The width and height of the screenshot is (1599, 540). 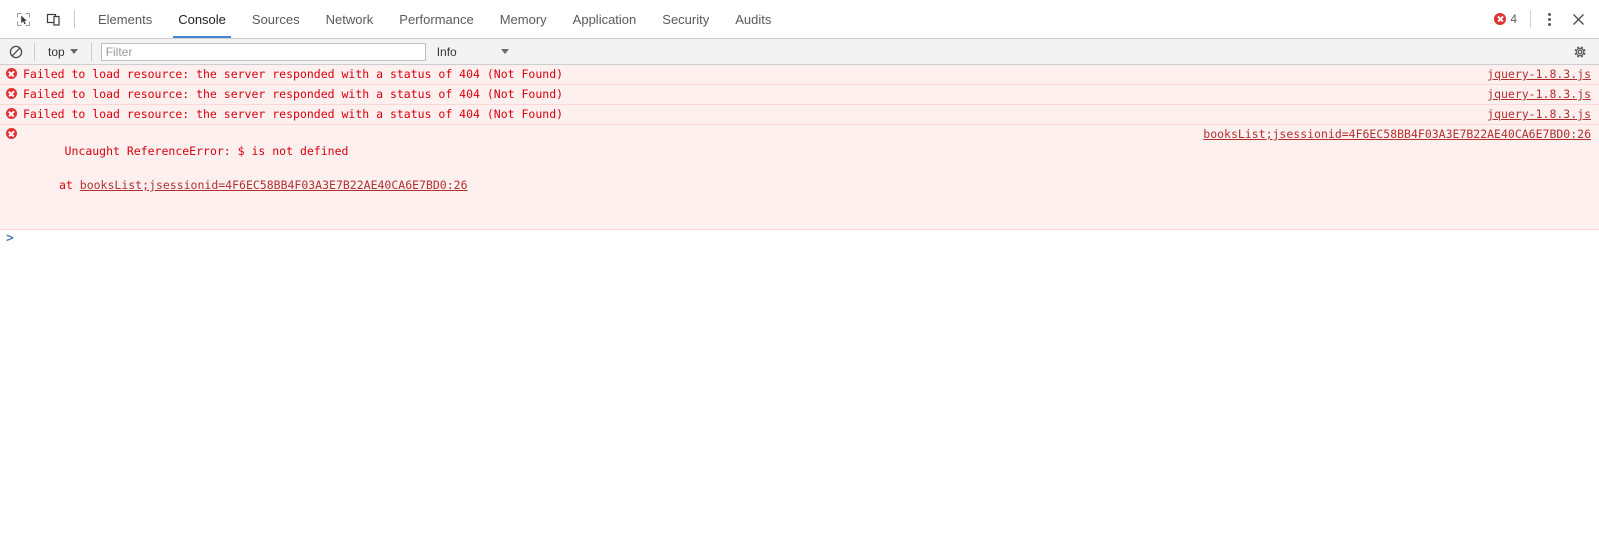 I want to click on devtools-tool-icons, so click(x=44, y=19).